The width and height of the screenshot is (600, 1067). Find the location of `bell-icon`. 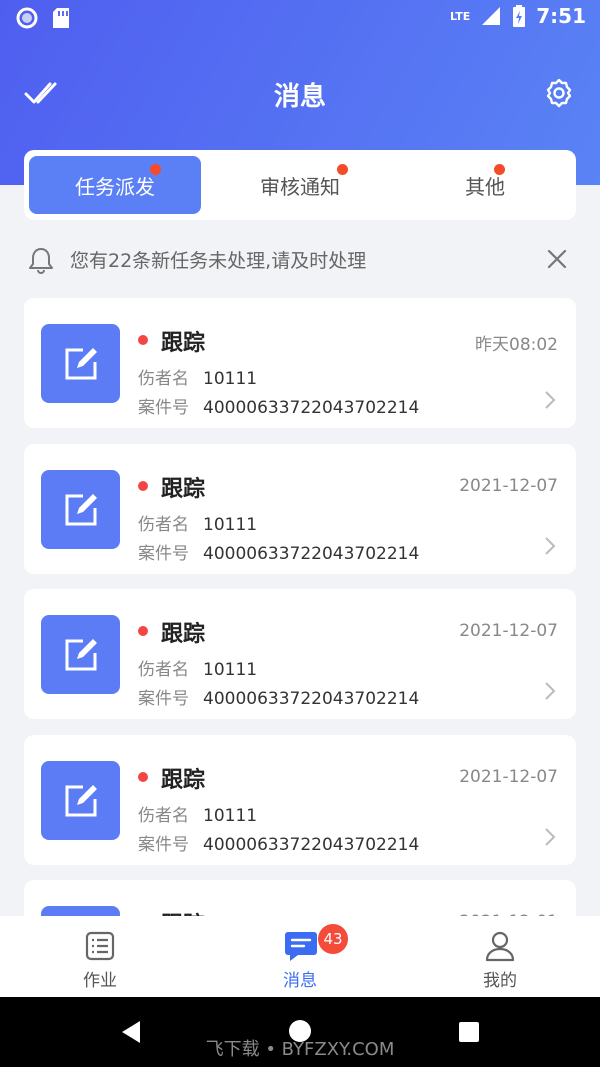

bell-icon is located at coordinates (41, 261).